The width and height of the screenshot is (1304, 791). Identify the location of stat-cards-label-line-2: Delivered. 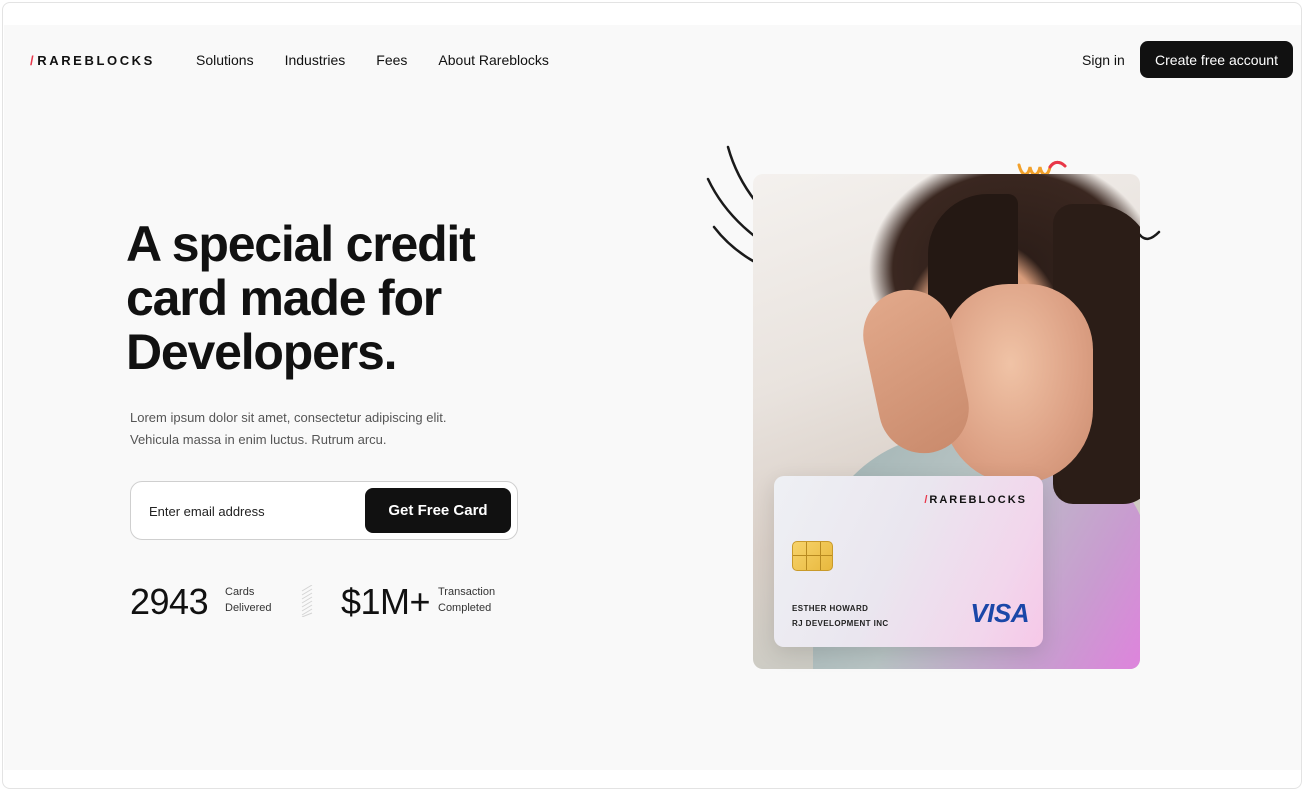
(248, 608).